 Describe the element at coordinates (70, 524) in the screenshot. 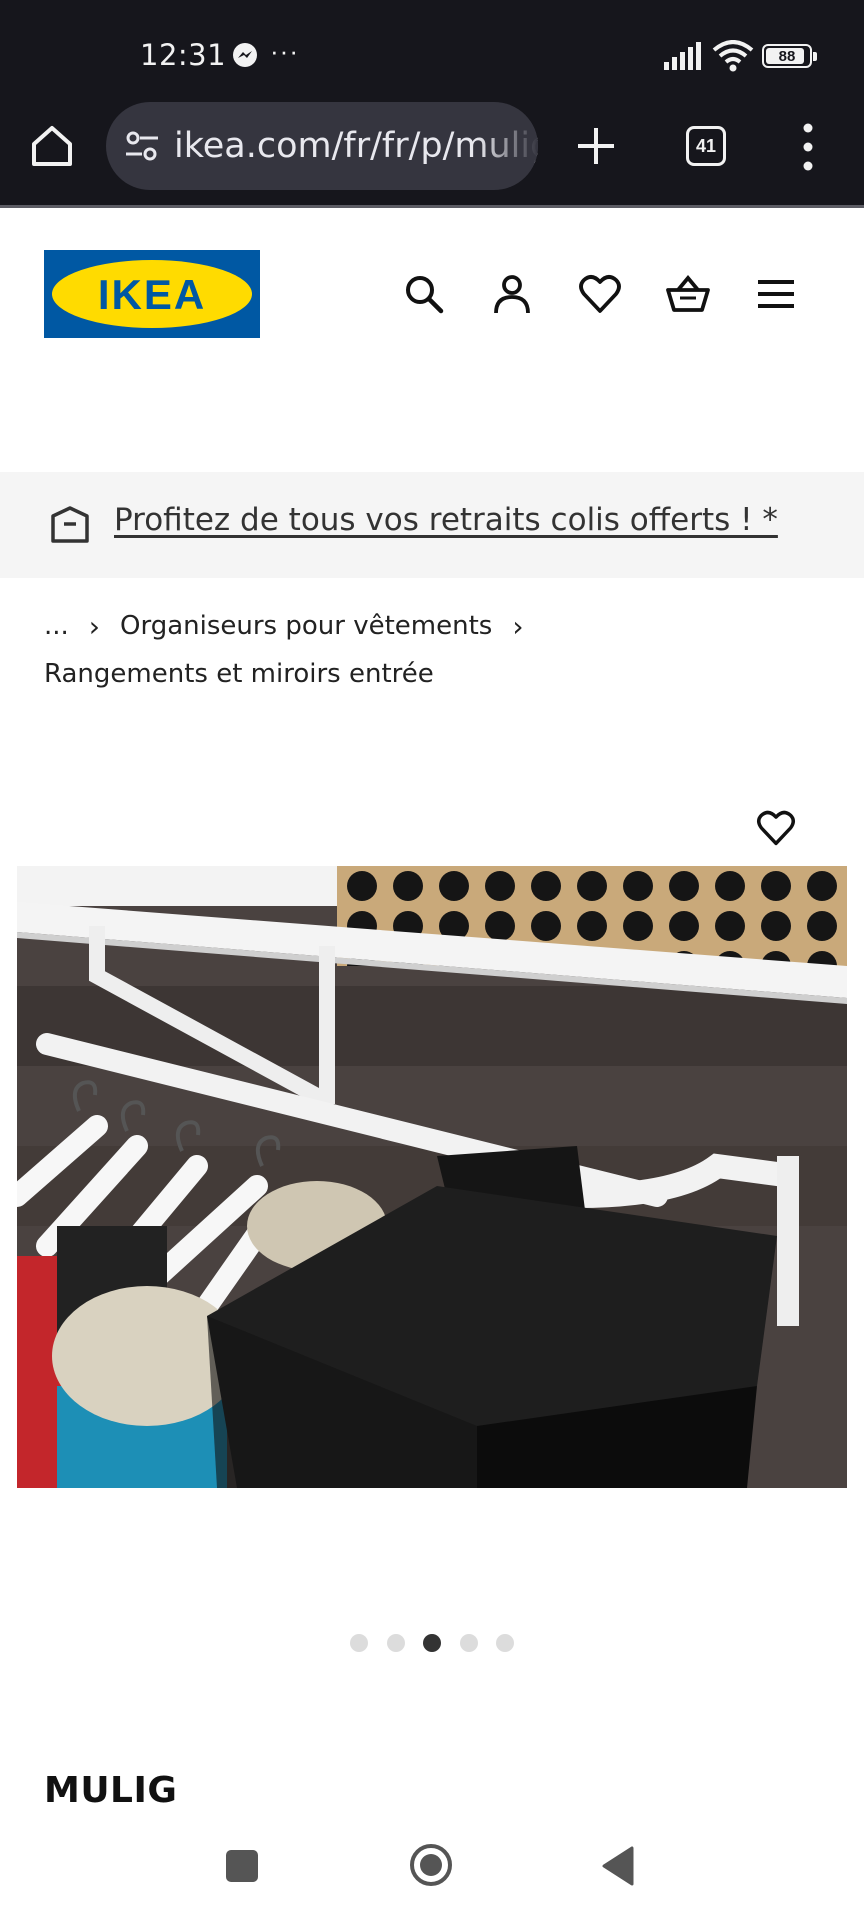

I see `store-box-icon` at that location.